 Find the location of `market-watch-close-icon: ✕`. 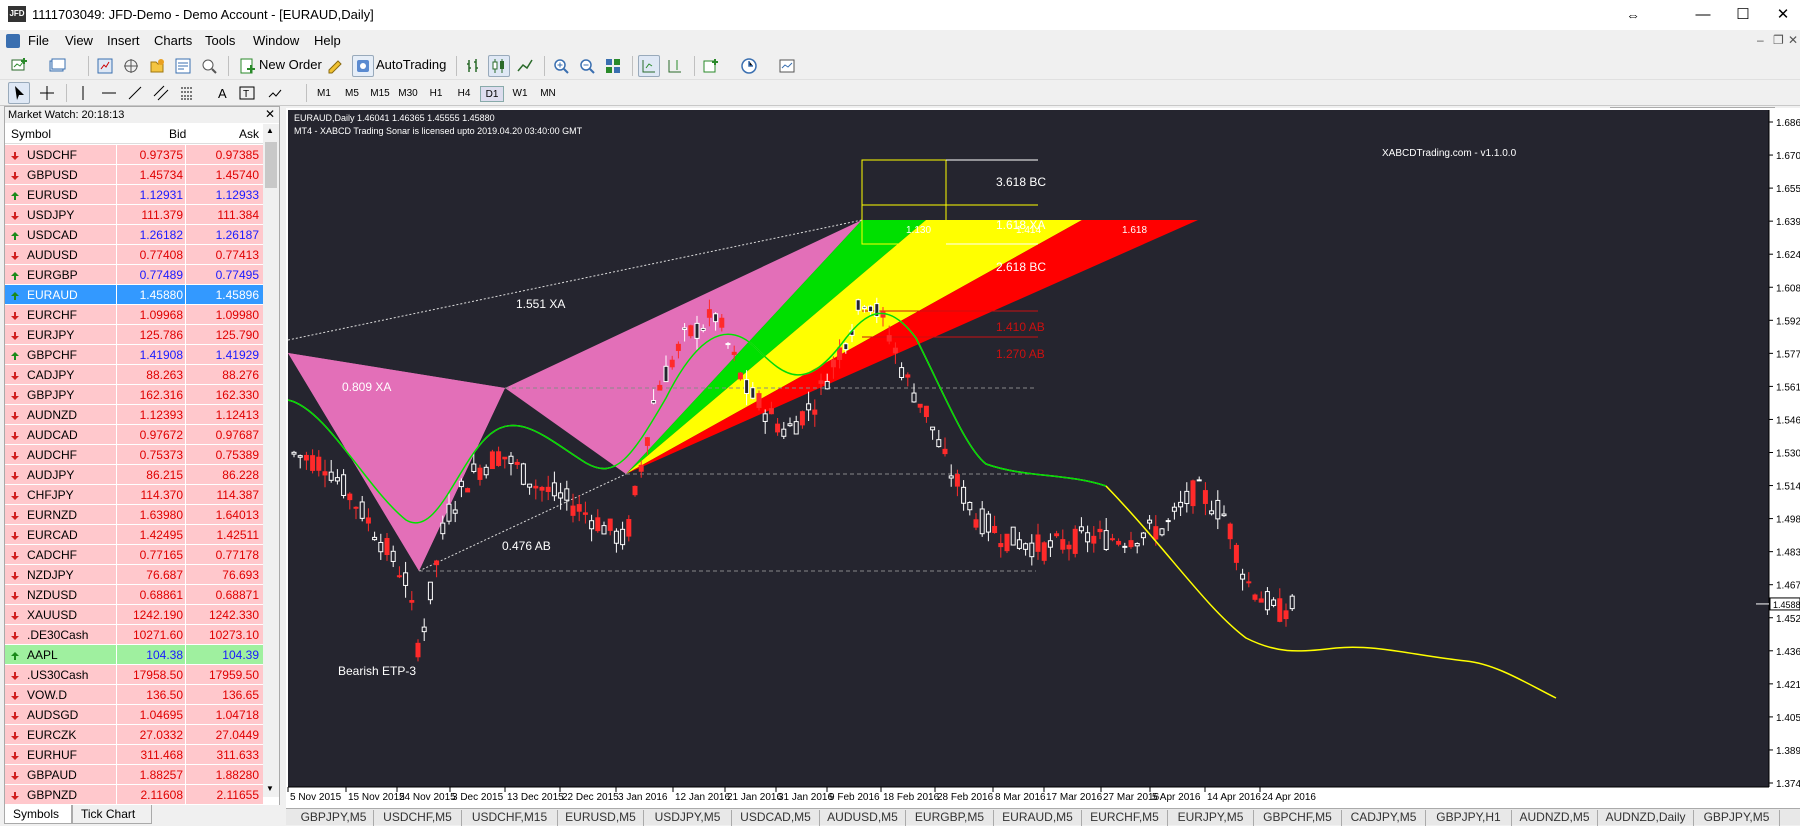

market-watch-close-icon: ✕ is located at coordinates (270, 114).